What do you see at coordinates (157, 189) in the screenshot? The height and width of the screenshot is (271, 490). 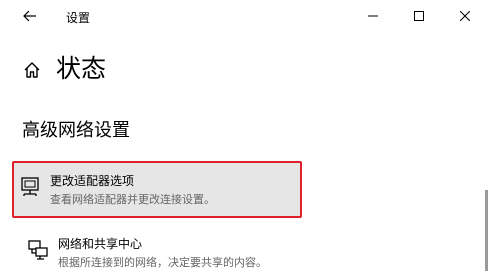 I see `change-adapter-options-link: 更改适配器选项 查看网络适配器并更改连接设置。` at bounding box center [157, 189].